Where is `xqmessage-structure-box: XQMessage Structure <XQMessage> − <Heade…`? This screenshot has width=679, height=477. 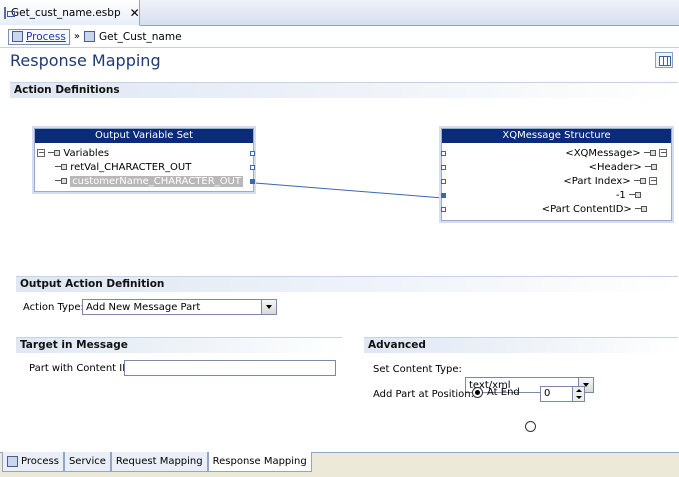 xqmessage-structure-box: XQMessage Structure <XQMessage> − <Heade… is located at coordinates (556, 174).